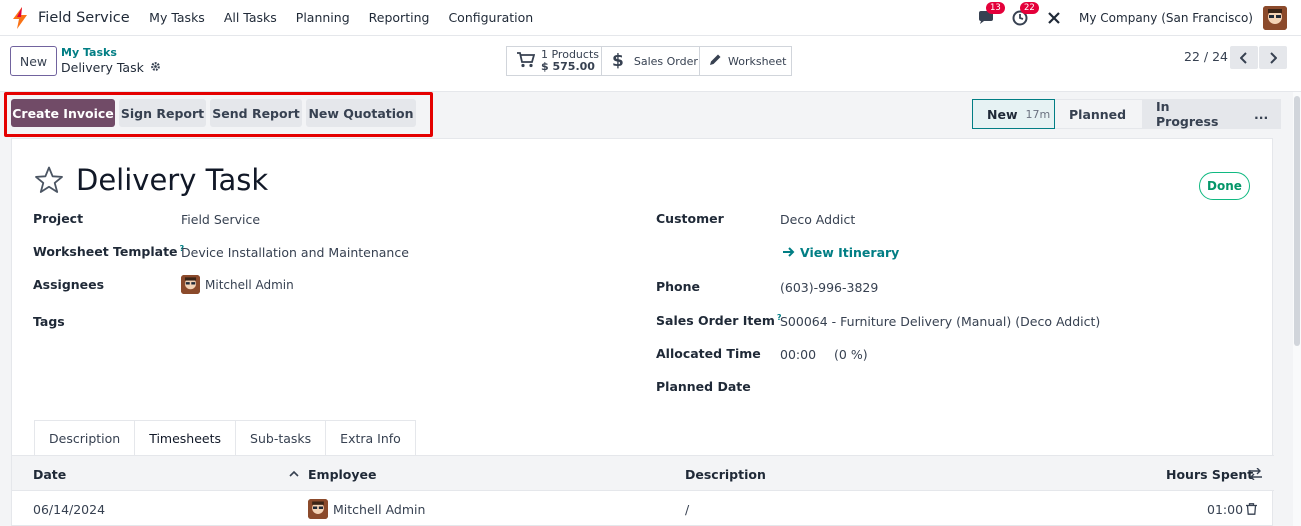  I want to click on arrow-right-icon, so click(789, 252).